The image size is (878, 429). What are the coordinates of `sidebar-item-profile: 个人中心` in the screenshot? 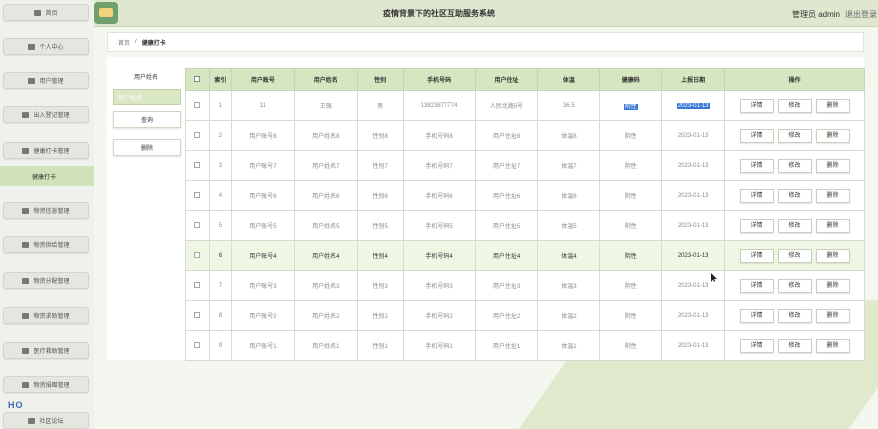 It's located at (46, 46).